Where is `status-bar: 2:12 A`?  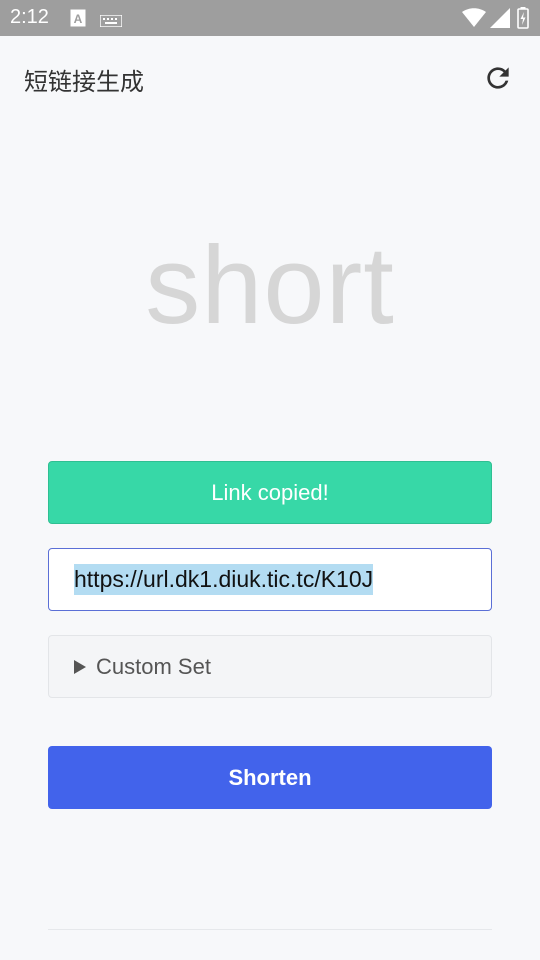
status-bar: 2:12 A is located at coordinates (270, 18).